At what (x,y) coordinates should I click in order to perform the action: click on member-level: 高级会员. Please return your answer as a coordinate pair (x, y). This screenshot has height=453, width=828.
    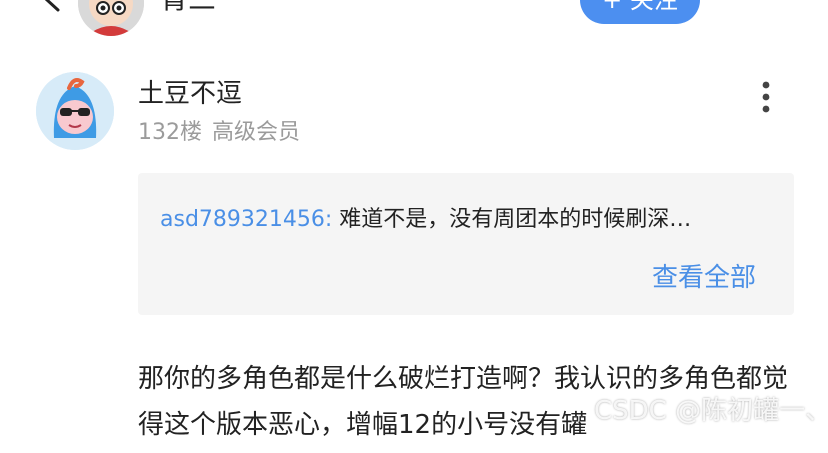
    Looking at the image, I should click on (256, 132).